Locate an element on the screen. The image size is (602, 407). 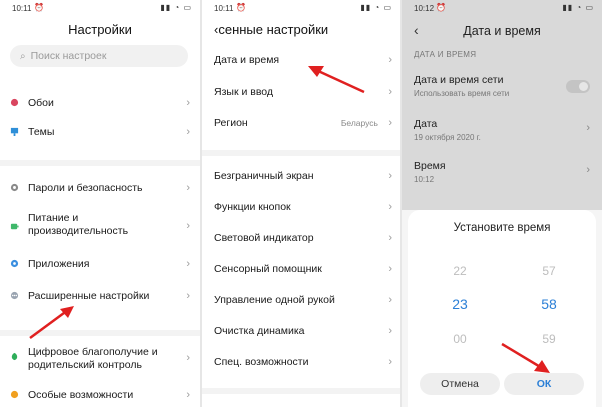
search-input: ⌕ Поиск настроек is located at coordinates (99, 56).